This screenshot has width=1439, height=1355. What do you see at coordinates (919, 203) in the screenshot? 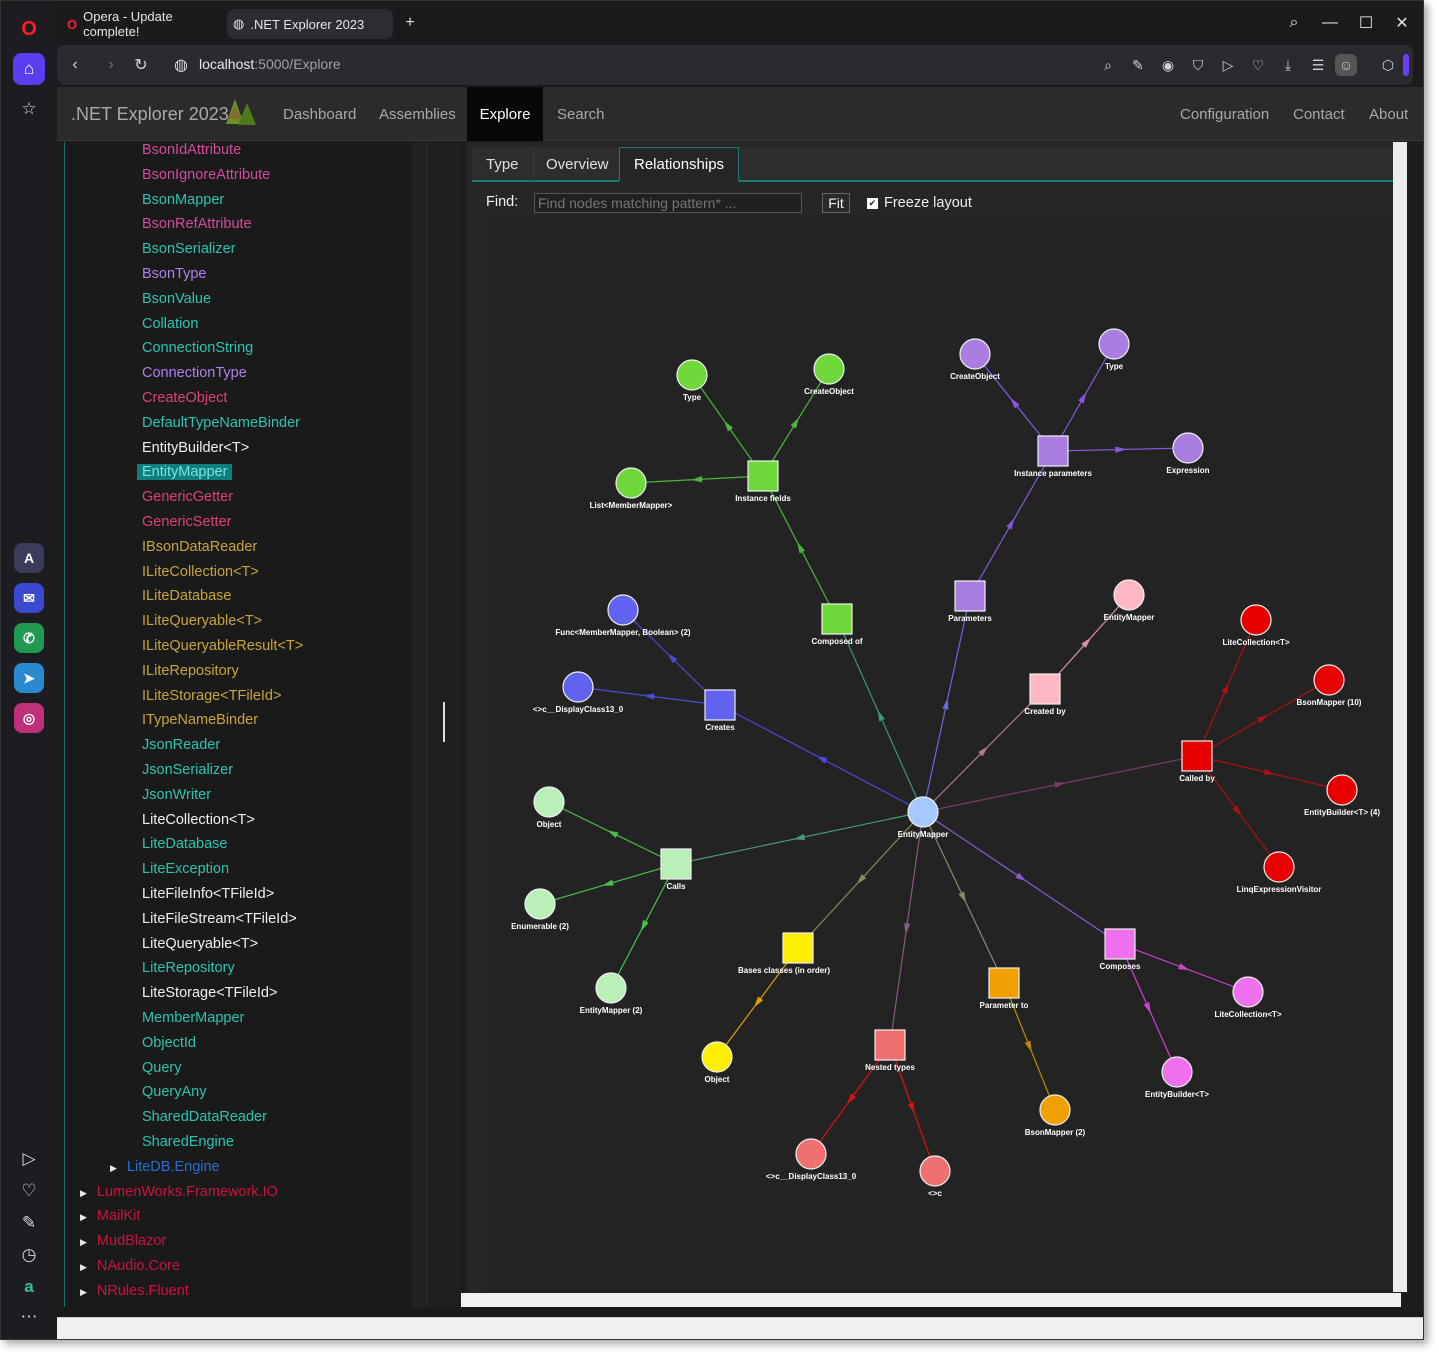
I see `freeze-layout-toggle: ✔ Freeze layout` at bounding box center [919, 203].